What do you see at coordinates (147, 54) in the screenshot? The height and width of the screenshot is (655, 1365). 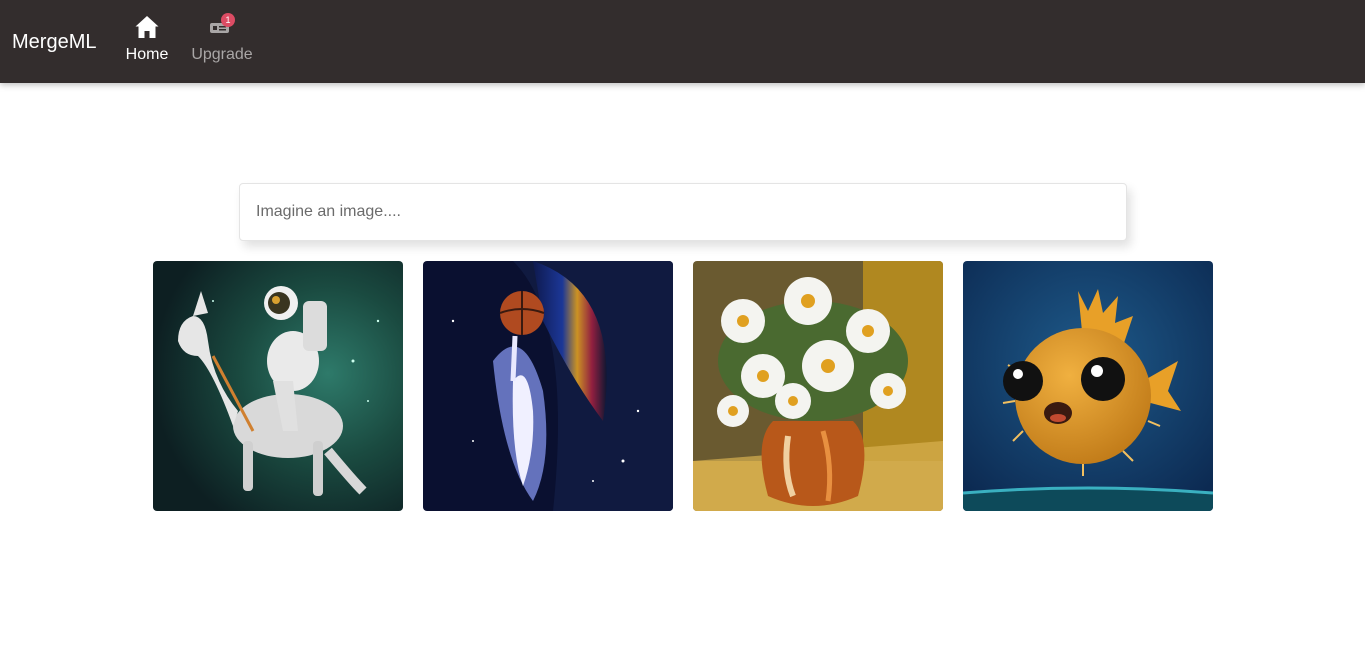 I see `nav-home-label: Home` at bounding box center [147, 54].